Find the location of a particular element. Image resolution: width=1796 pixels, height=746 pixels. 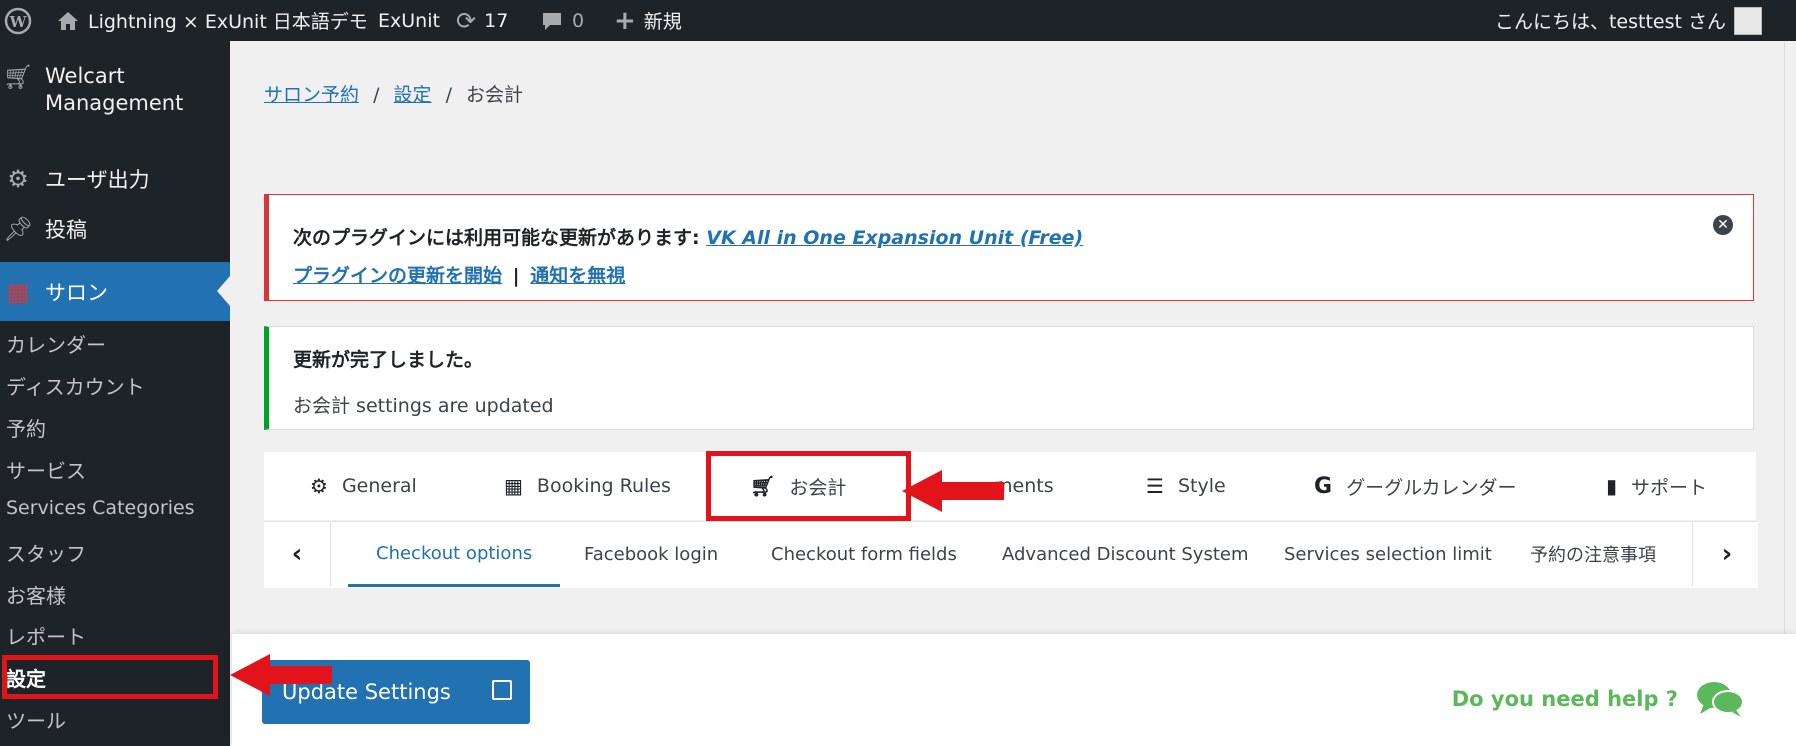

plus-icon: + is located at coordinates (625, 20).